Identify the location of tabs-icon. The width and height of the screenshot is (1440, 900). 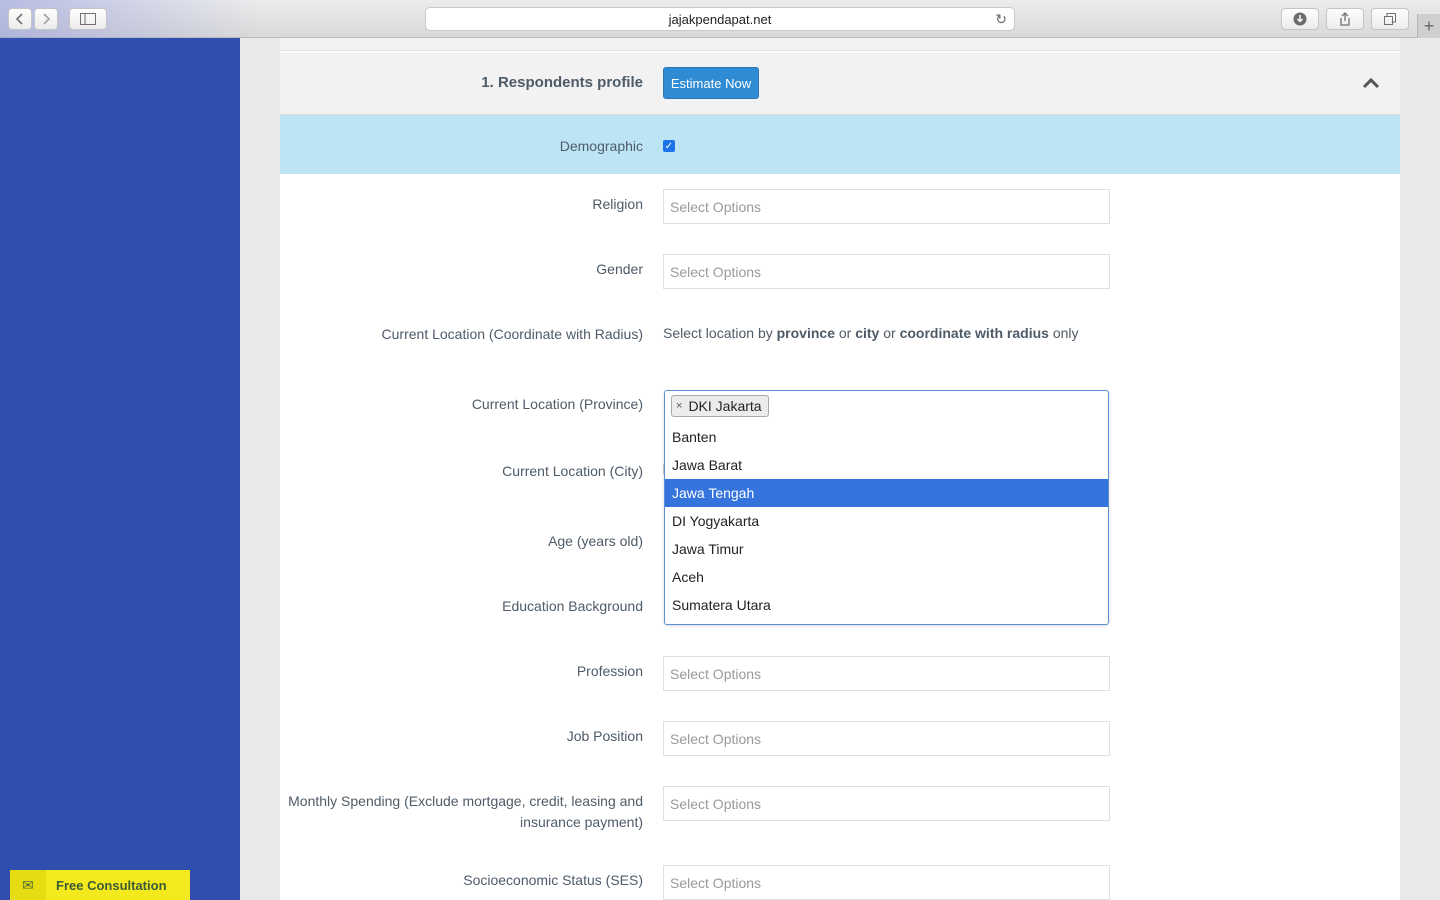
(1390, 19).